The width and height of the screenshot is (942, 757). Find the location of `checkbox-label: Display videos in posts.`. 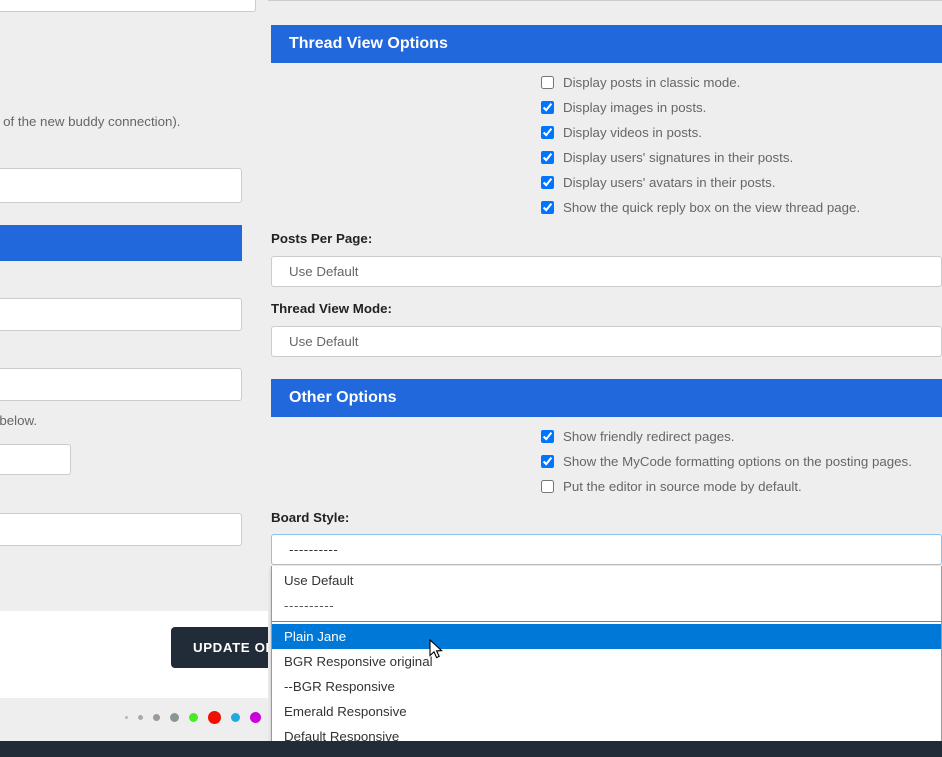

checkbox-label: Display videos in posts. is located at coordinates (632, 132).